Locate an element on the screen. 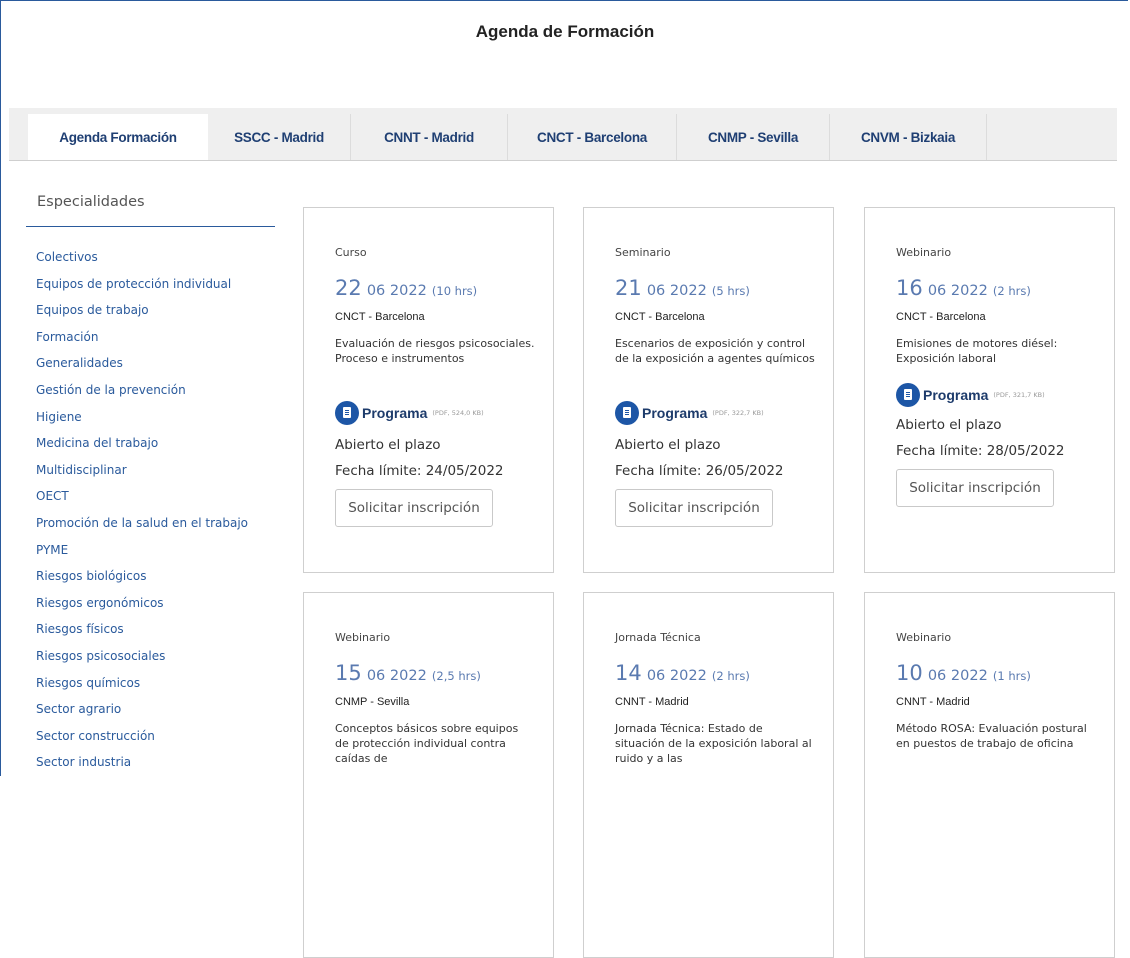 This screenshot has width=1130, height=958. event-duration: (5 hrs) is located at coordinates (730, 291).